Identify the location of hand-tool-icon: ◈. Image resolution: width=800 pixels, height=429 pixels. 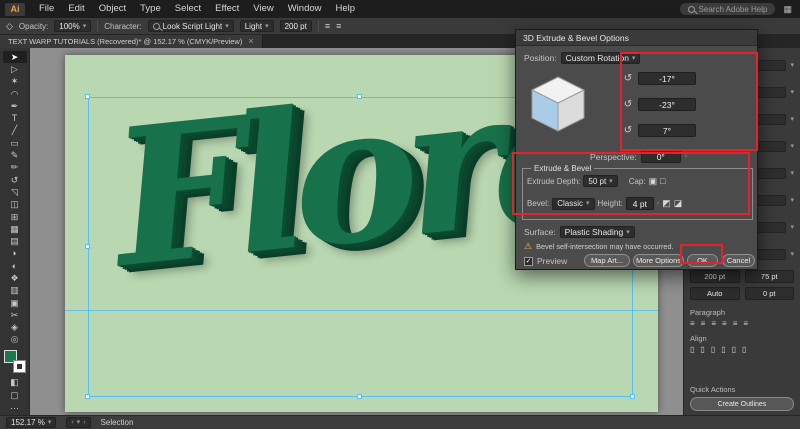
(15, 328).